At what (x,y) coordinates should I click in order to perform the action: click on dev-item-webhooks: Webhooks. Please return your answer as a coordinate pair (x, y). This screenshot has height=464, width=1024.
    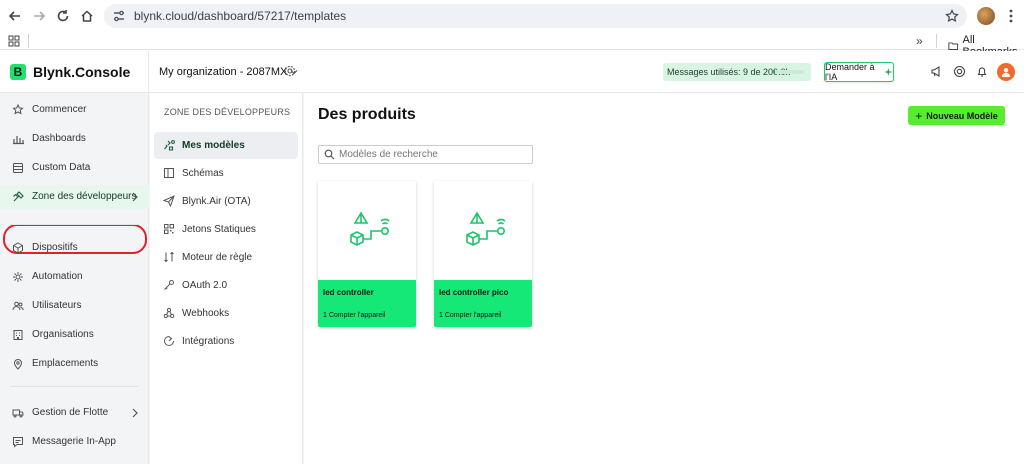
    Looking at the image, I should click on (226, 313).